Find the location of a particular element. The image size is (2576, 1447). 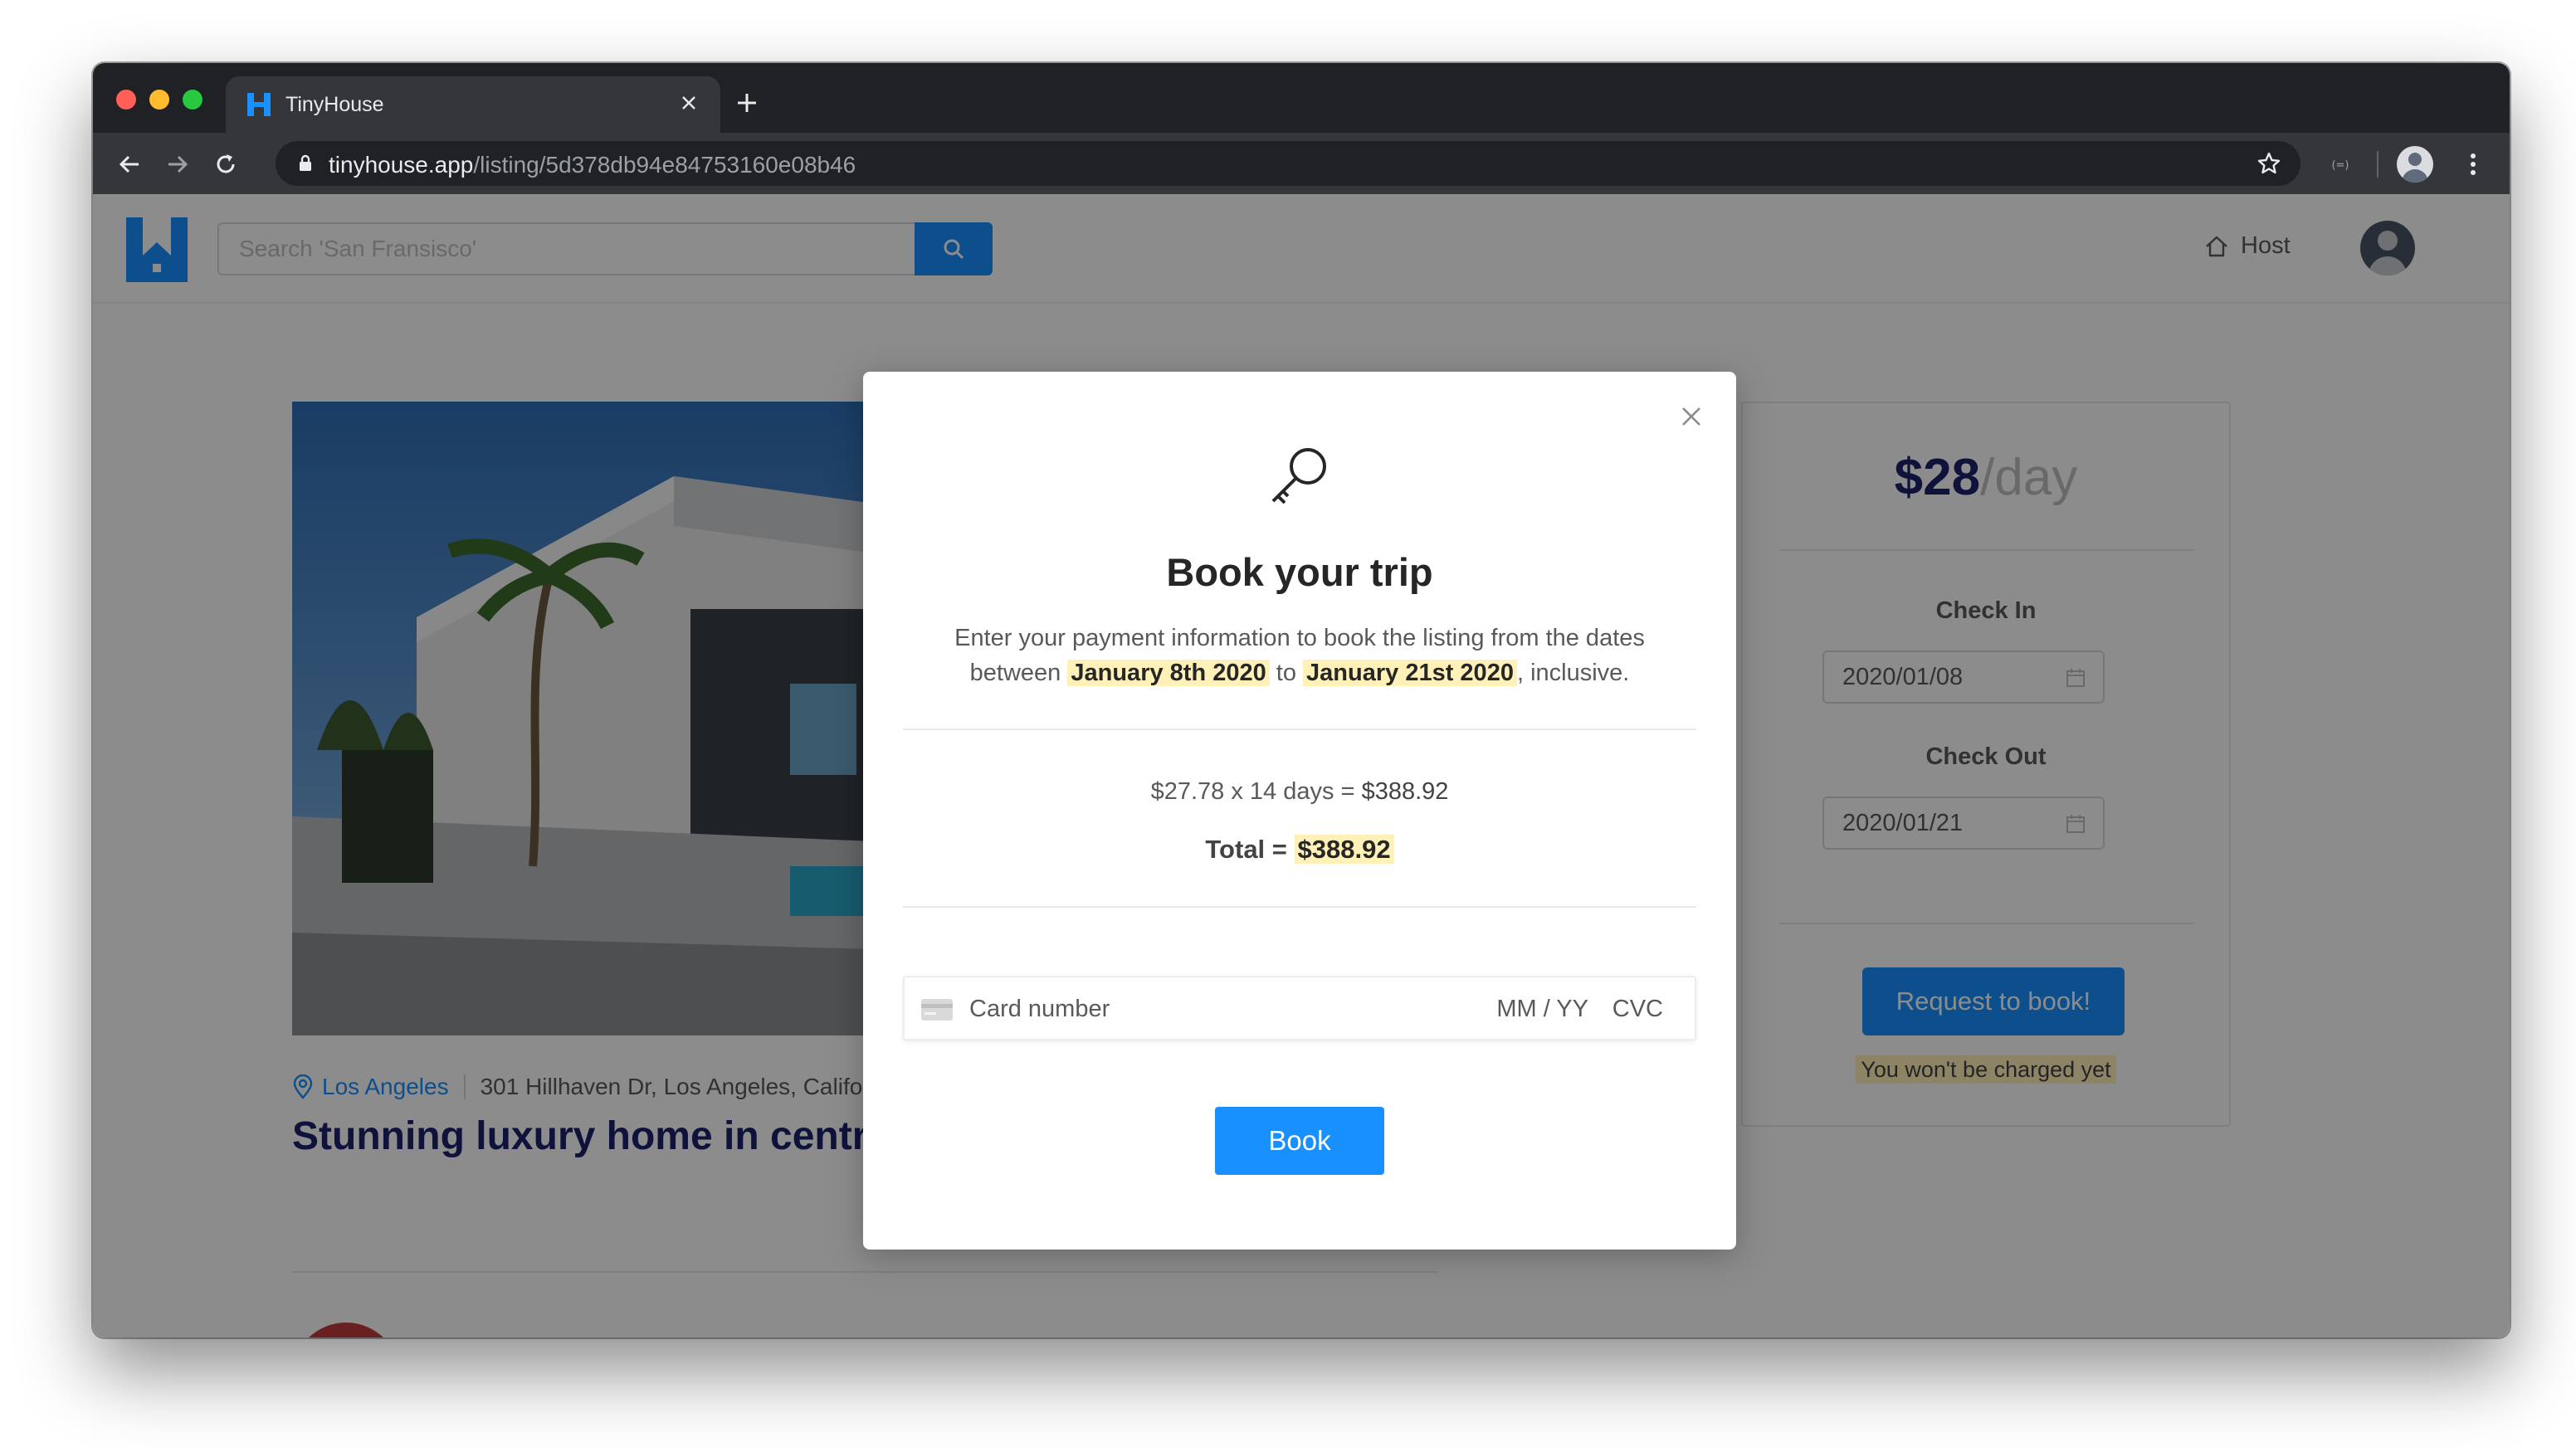

reload-icon is located at coordinates (226, 164).